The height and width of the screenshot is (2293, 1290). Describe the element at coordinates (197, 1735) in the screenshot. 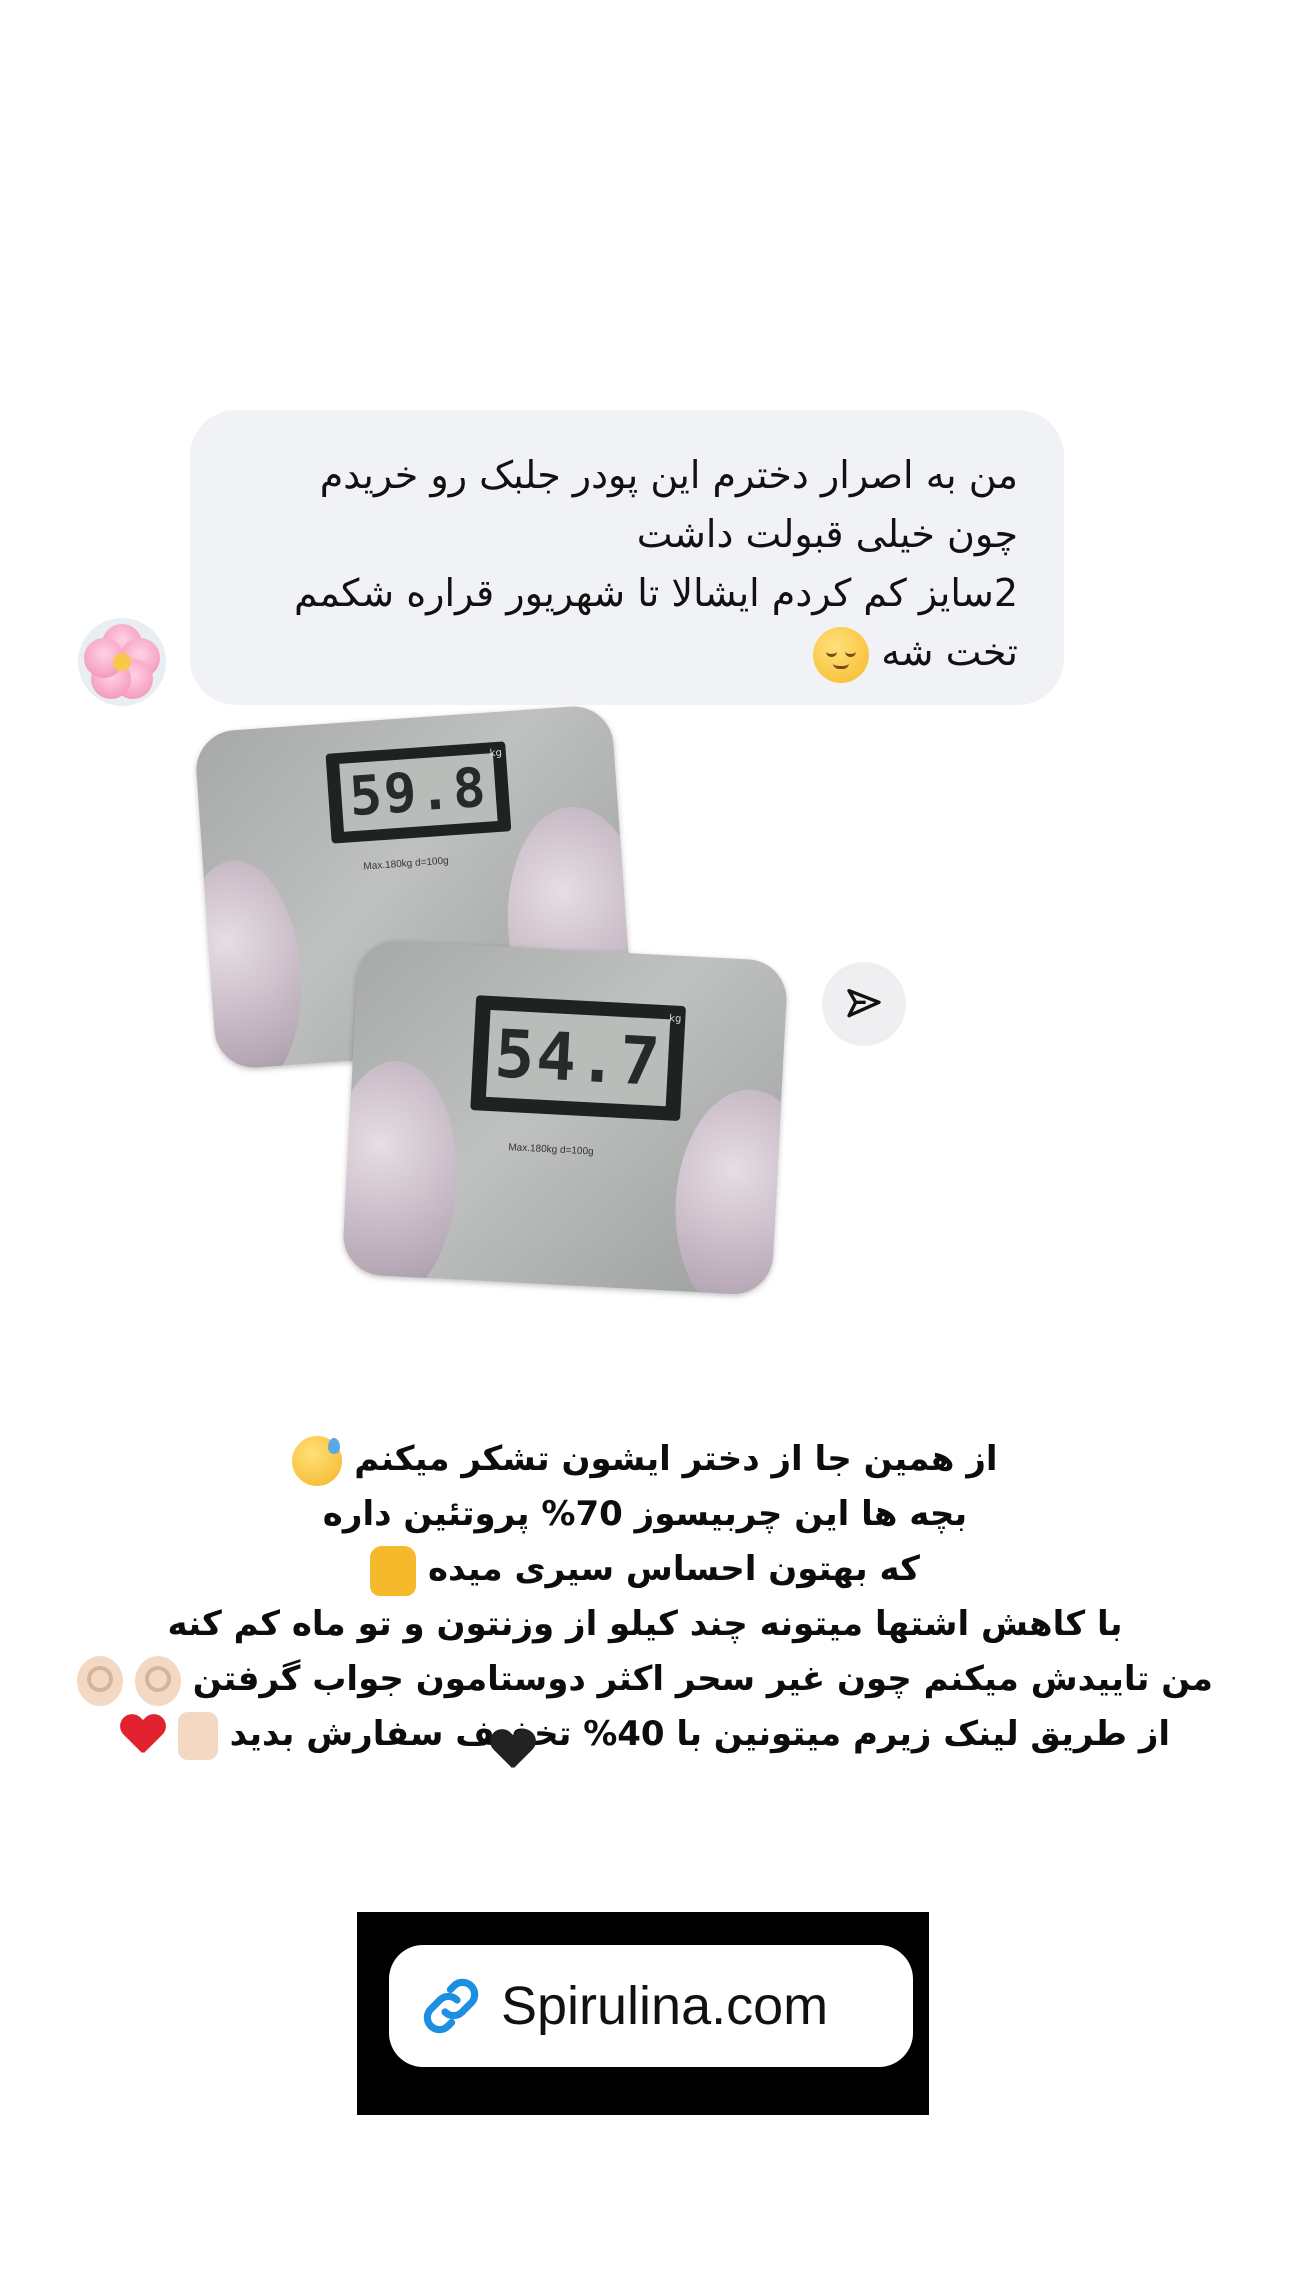

I see `pointing-down-icon` at that location.